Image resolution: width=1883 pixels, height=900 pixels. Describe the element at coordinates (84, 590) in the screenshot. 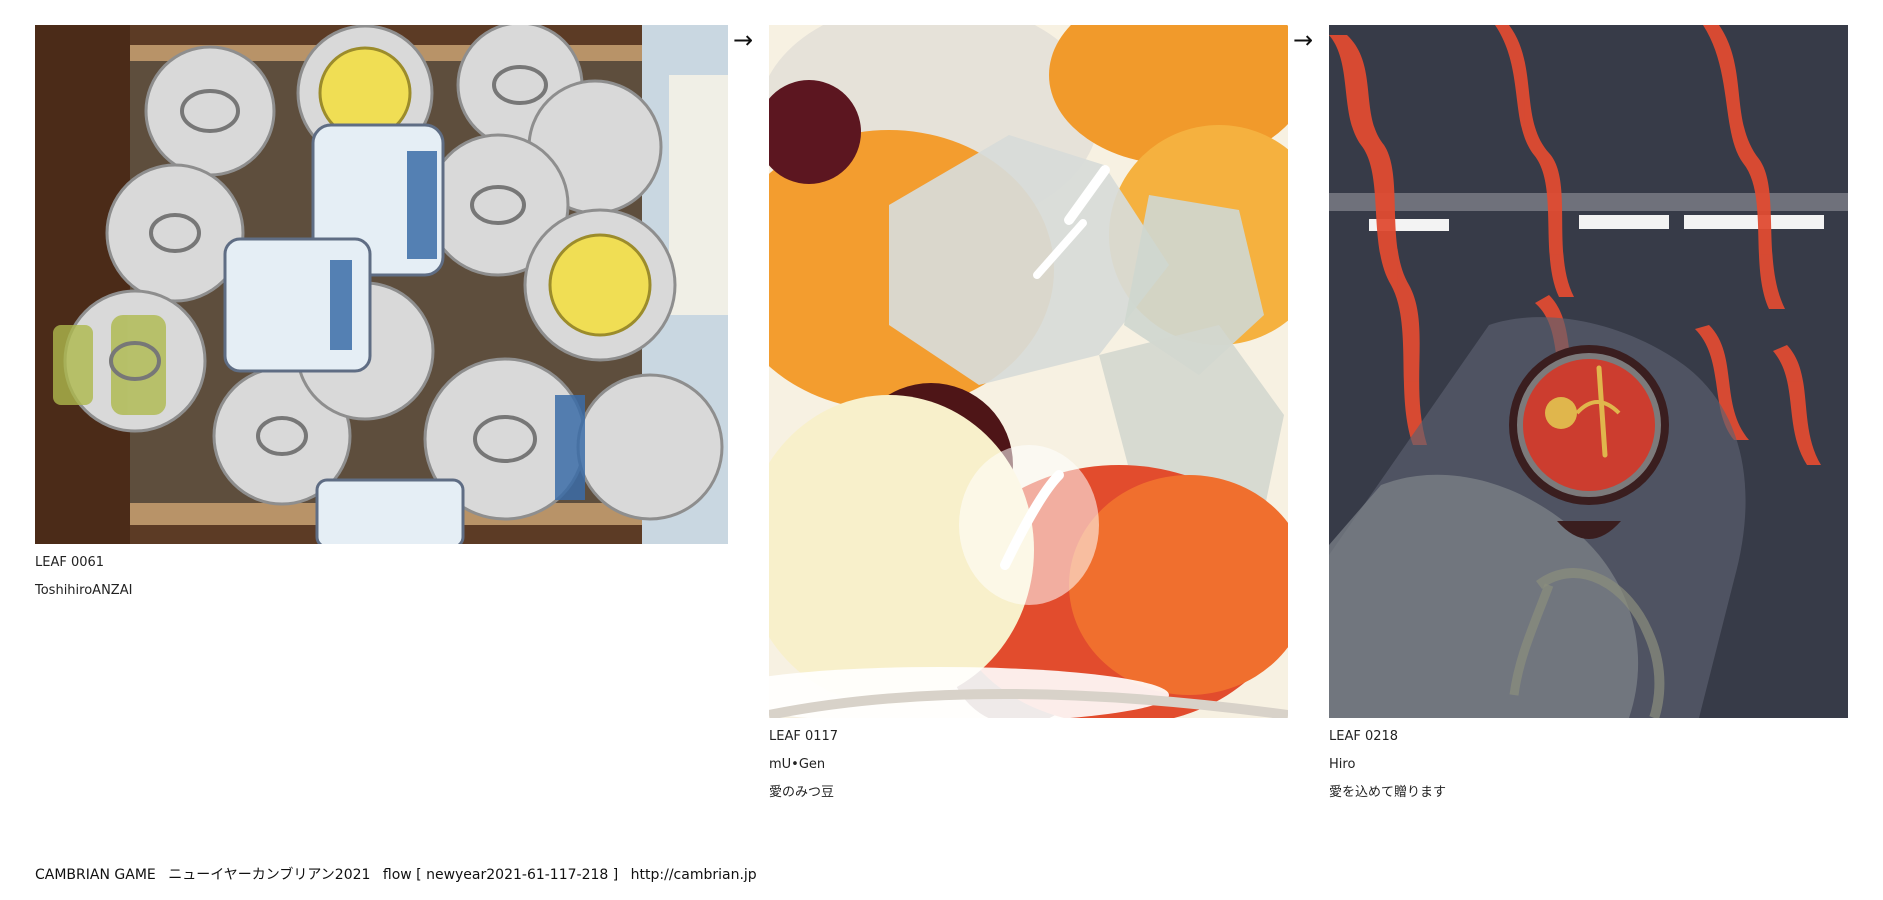

I see `leaf-0061-author: ToshihiroANZAI` at that location.